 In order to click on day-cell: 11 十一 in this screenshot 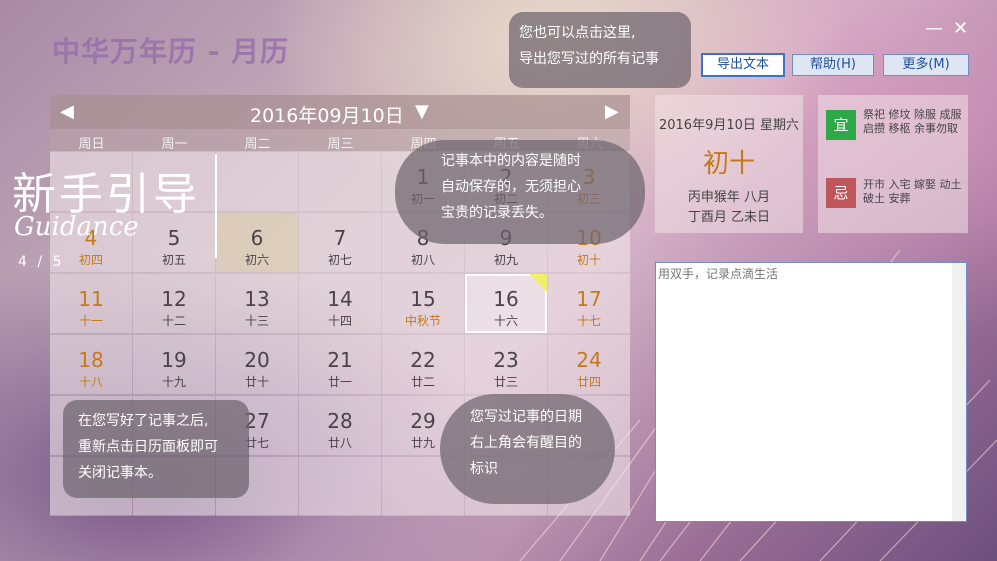, I will do `click(91, 303)`.